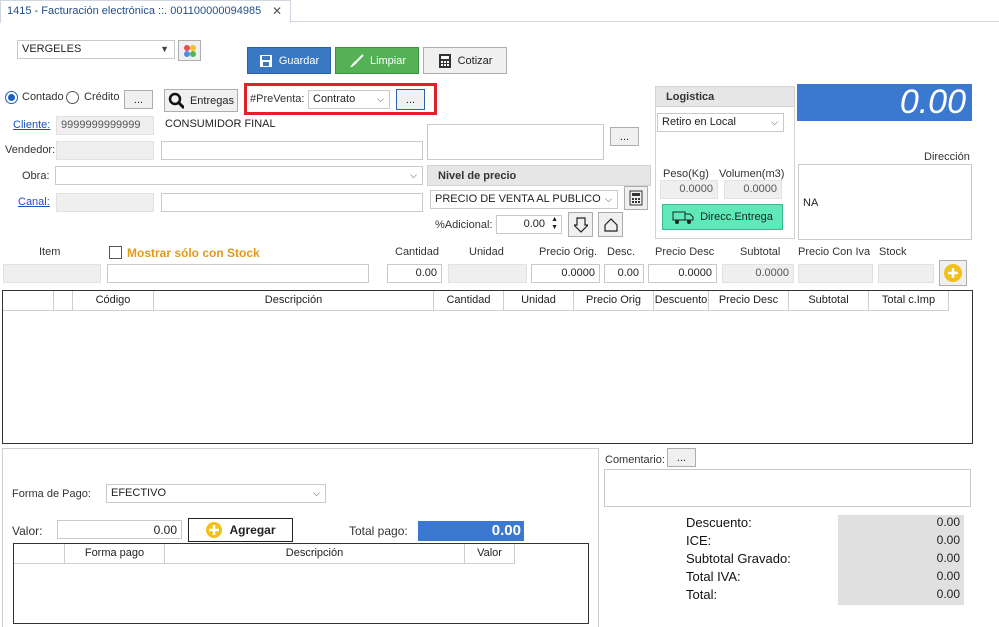 The height and width of the screenshot is (627, 999). What do you see at coordinates (829, 300) in the screenshot?
I see `grid-column-header: Subtotal` at bounding box center [829, 300].